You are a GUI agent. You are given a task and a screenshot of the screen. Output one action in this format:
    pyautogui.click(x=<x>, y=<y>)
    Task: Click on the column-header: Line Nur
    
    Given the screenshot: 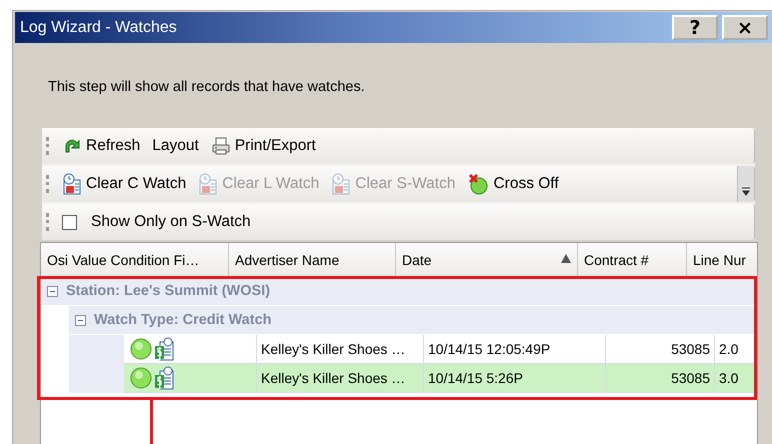 What is the action you would take?
    pyautogui.click(x=722, y=259)
    